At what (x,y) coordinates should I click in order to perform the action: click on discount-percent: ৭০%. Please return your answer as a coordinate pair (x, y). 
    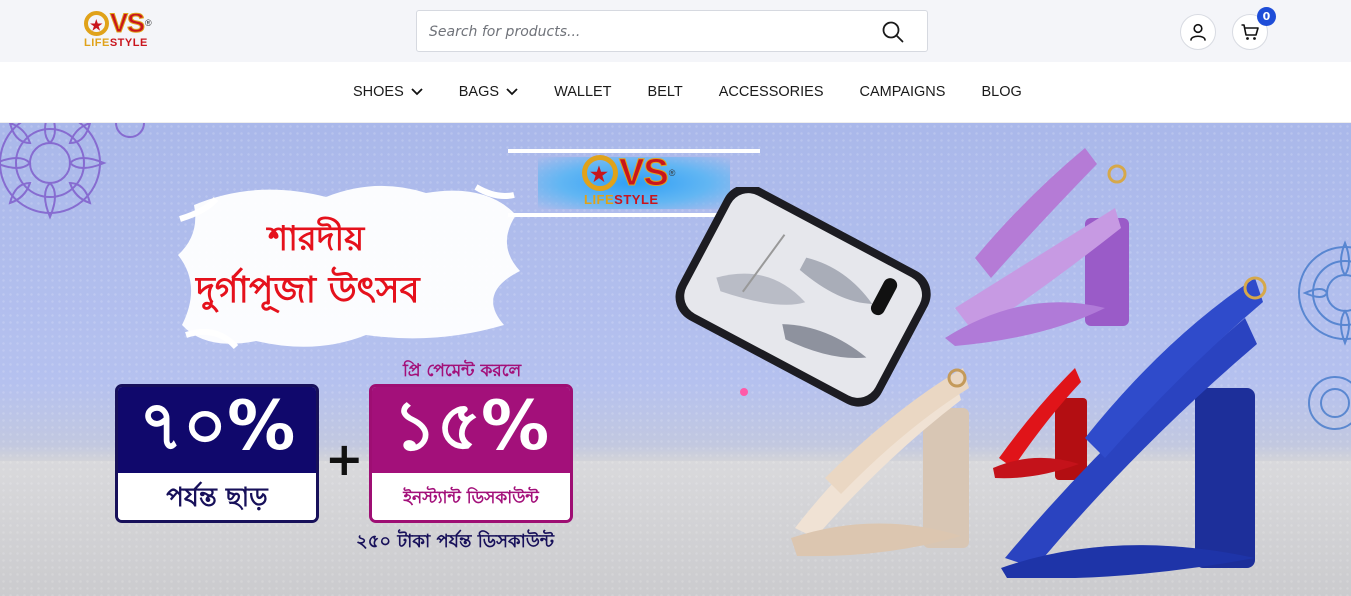
    Looking at the image, I should click on (217, 430).